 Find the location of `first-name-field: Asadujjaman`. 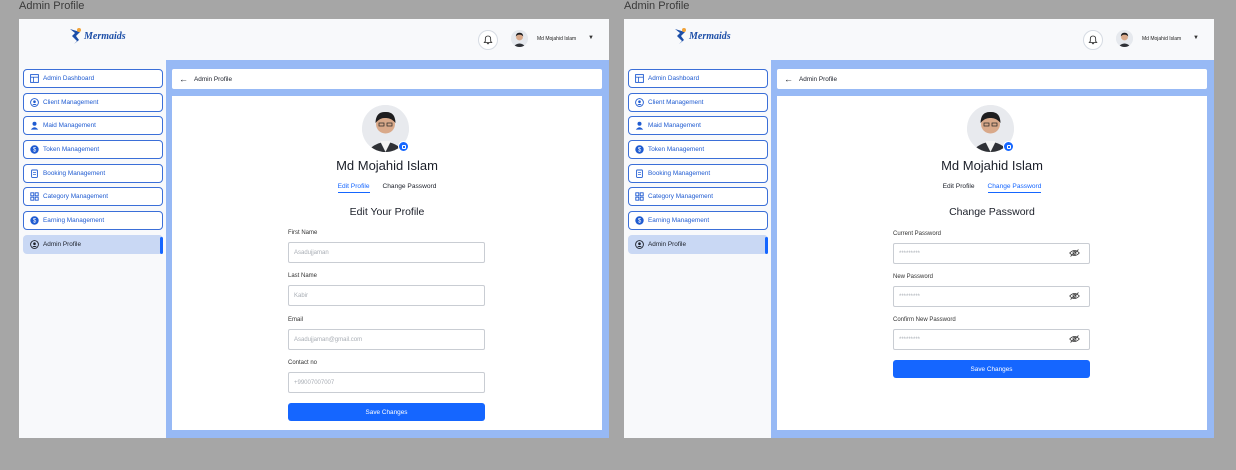

first-name-field: Asadujjaman is located at coordinates (386, 252).